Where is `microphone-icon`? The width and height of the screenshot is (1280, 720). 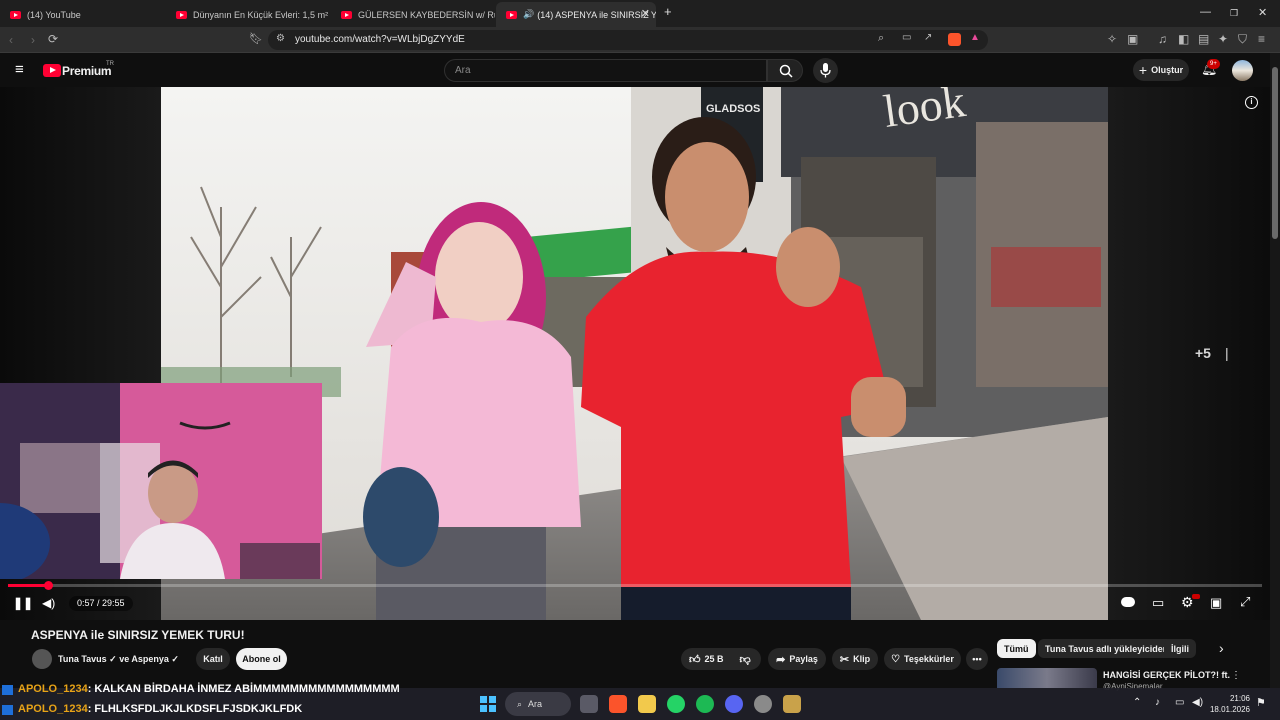 microphone-icon is located at coordinates (825, 70).